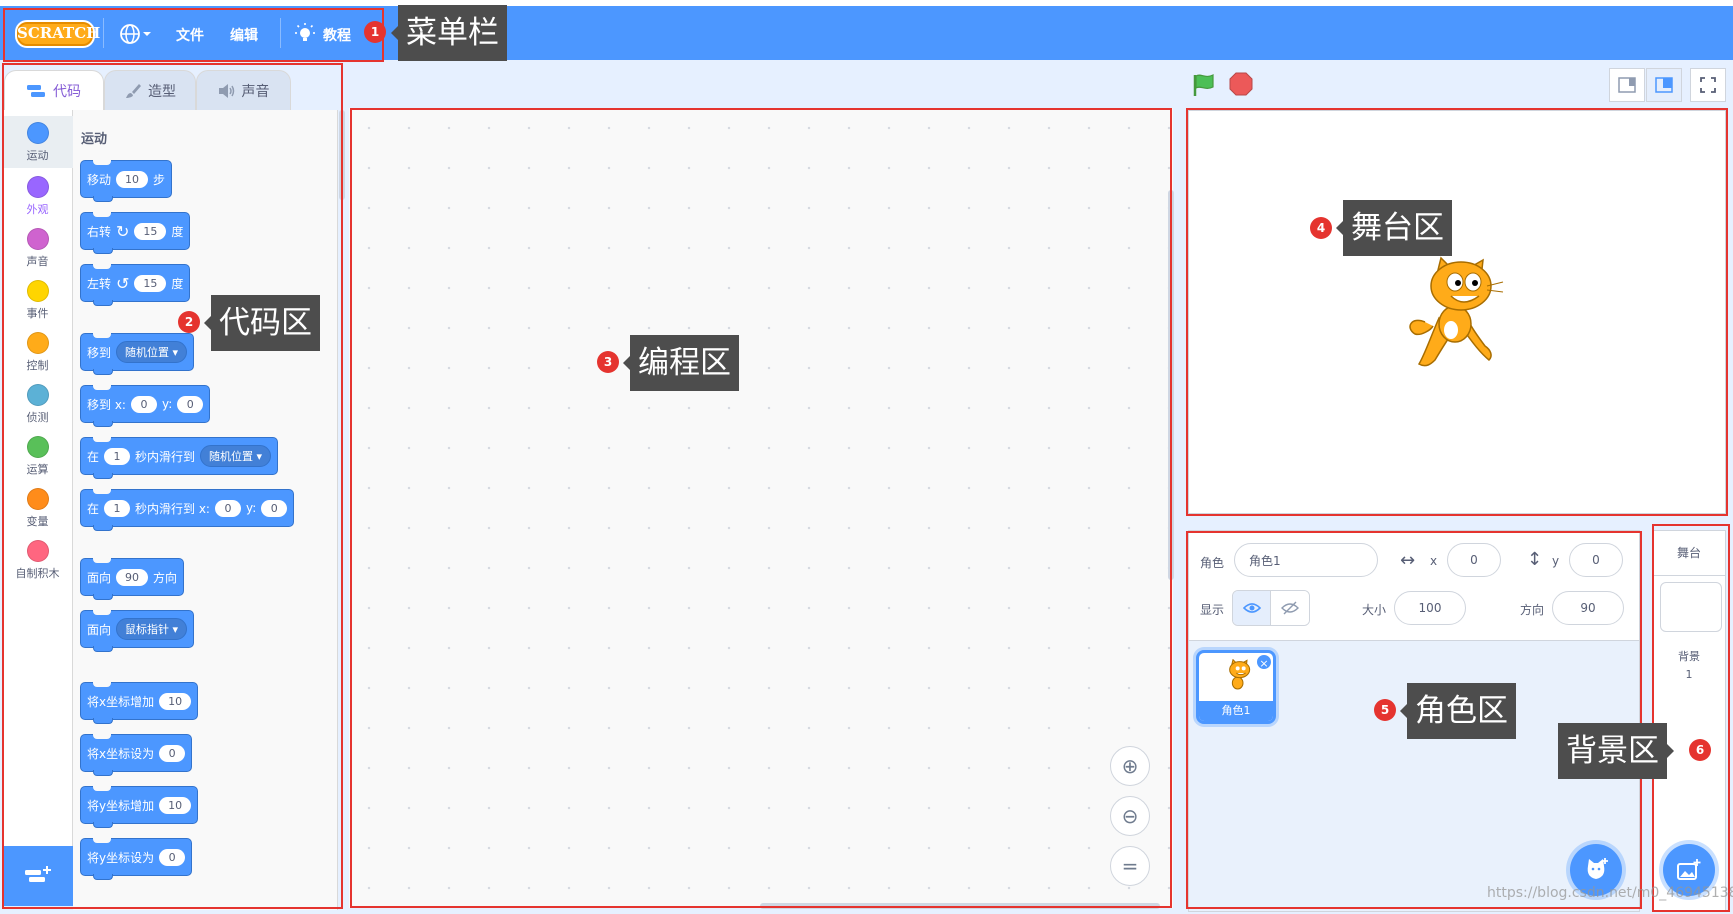  What do you see at coordinates (1458, 711) in the screenshot?
I see `annotation-label-sprite-area: 角色区` at bounding box center [1458, 711].